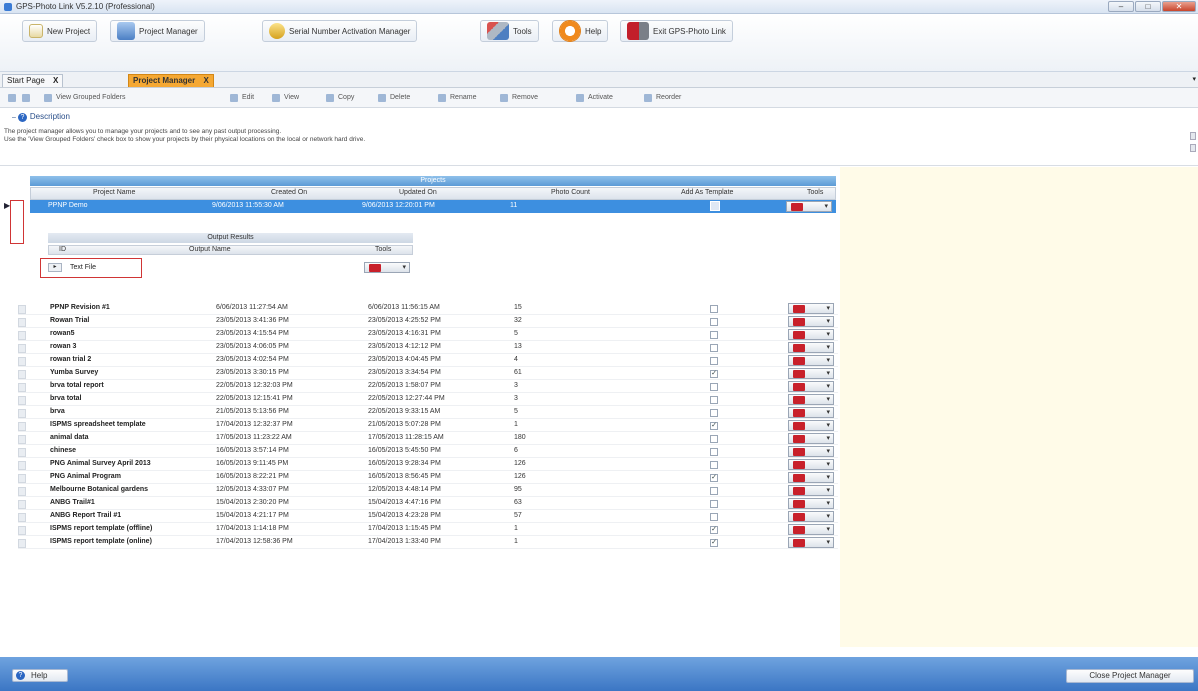  What do you see at coordinates (41, 117) in the screenshot?
I see `description-header: –? Description` at bounding box center [41, 117].